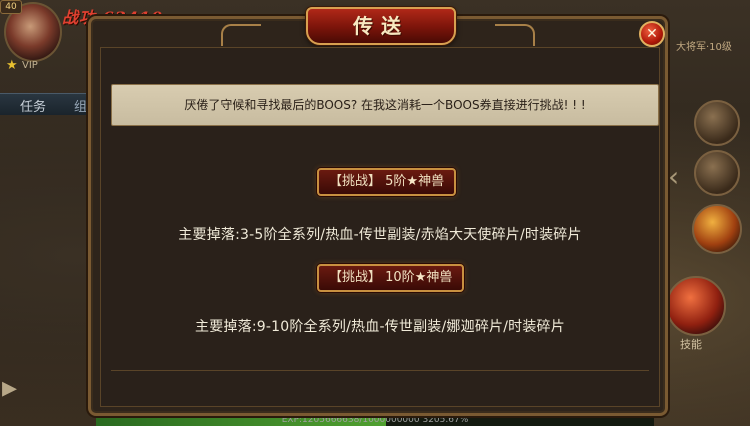  Describe the element at coordinates (30, 65) in the screenshot. I see `vip-label: VIP` at that location.